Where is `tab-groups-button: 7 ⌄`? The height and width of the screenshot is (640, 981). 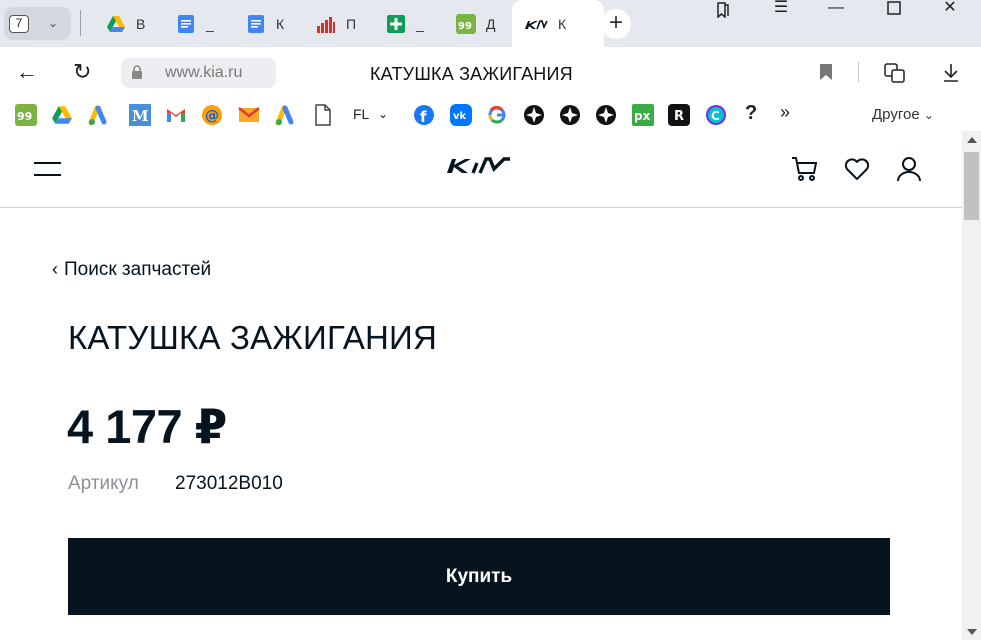 tab-groups-button: 7 ⌄ is located at coordinates (37, 23).